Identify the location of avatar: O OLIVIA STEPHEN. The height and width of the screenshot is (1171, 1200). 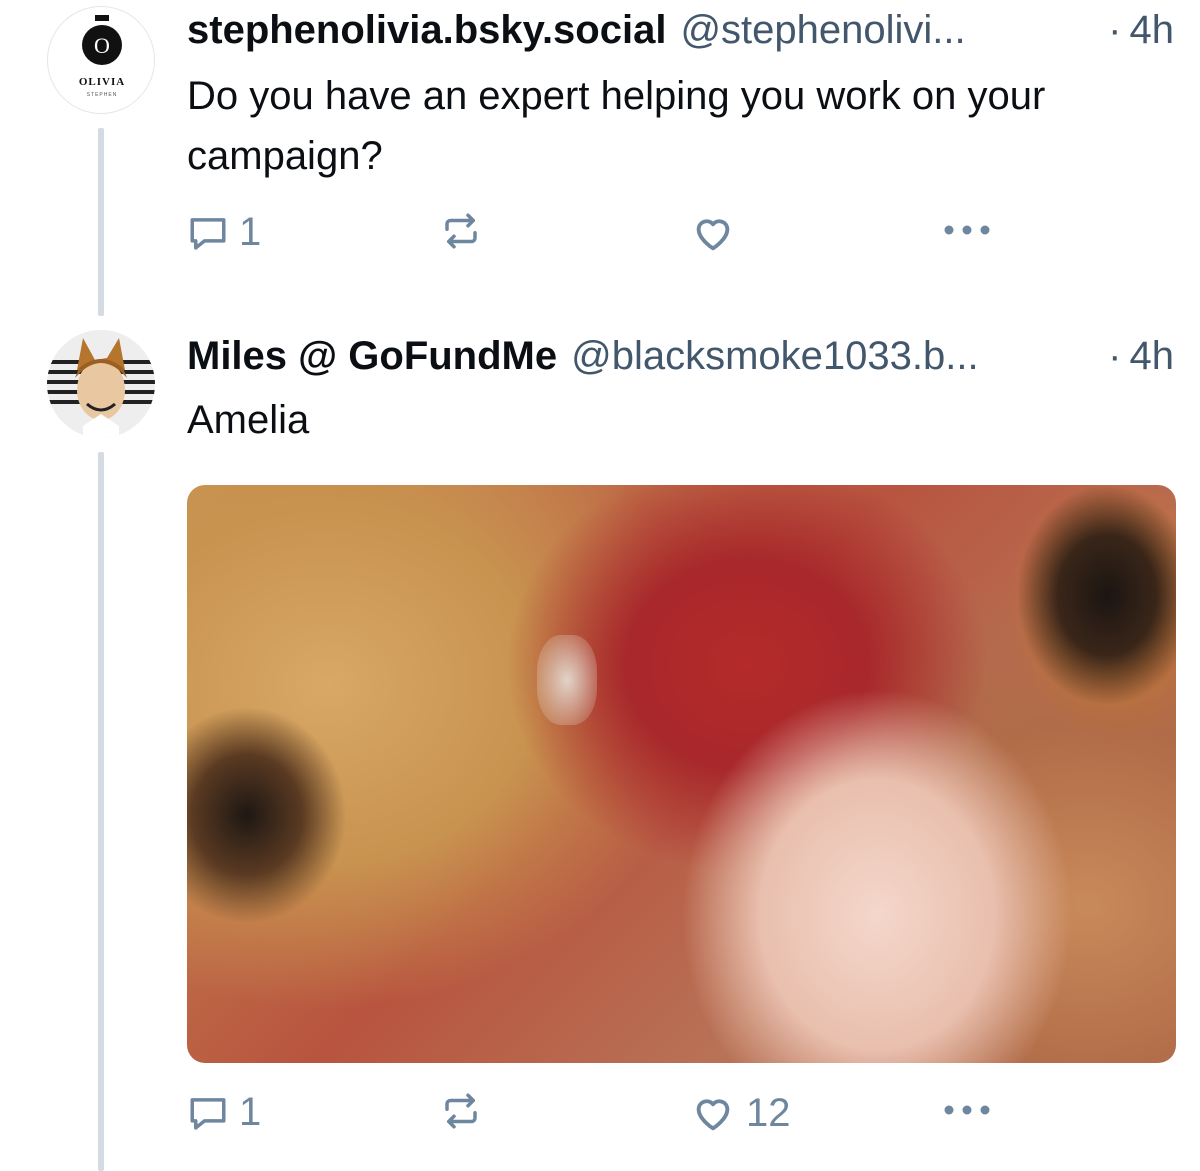
(101, 60).